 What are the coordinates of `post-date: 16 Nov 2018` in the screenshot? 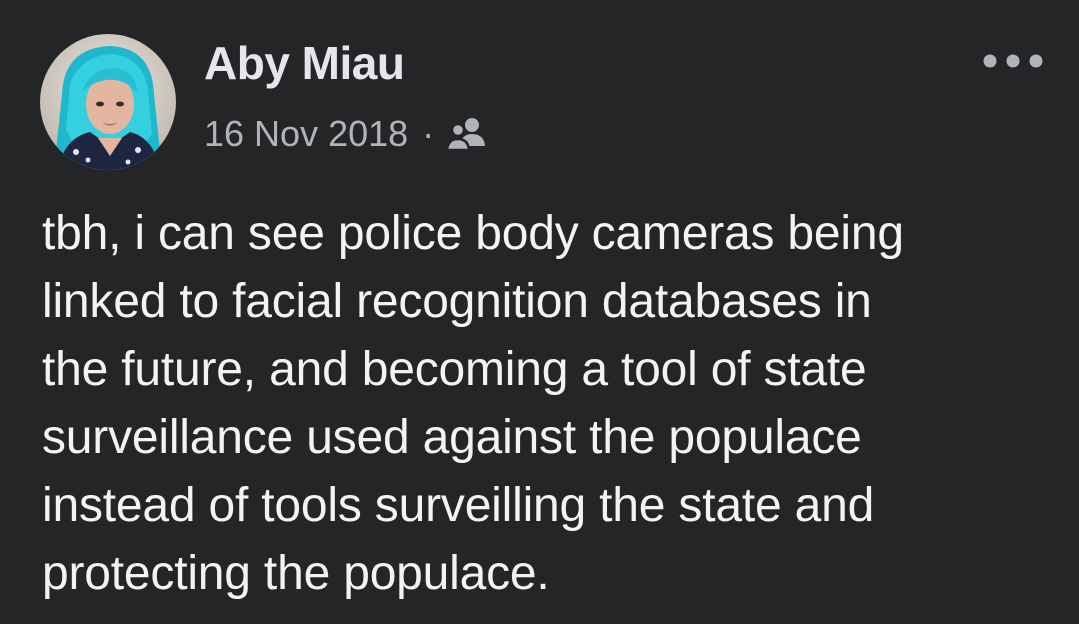 It's located at (306, 134).